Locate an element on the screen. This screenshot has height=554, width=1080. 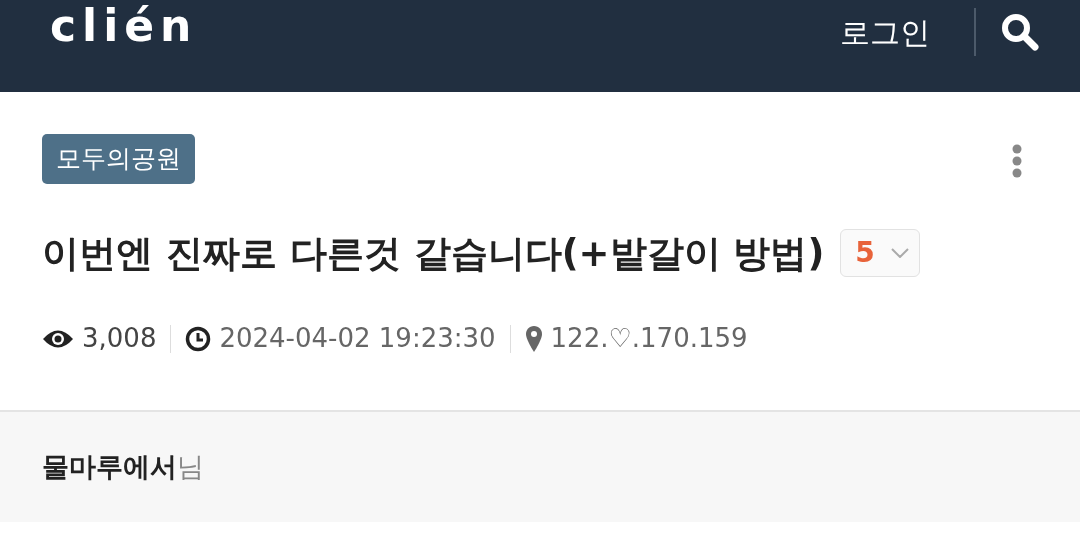
location-pin-icon is located at coordinates (533, 338).